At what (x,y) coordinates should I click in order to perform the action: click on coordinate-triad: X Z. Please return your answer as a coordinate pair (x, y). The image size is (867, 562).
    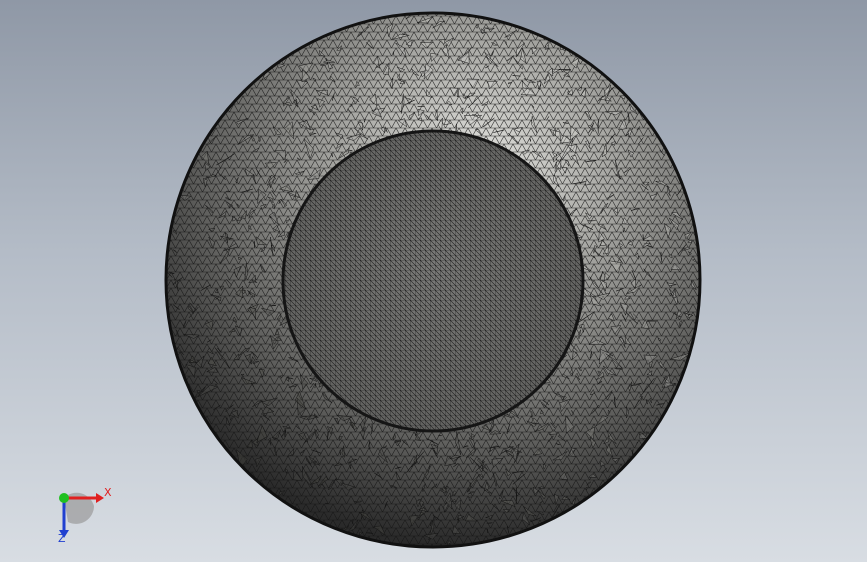
    Looking at the image, I should click on (78, 513).